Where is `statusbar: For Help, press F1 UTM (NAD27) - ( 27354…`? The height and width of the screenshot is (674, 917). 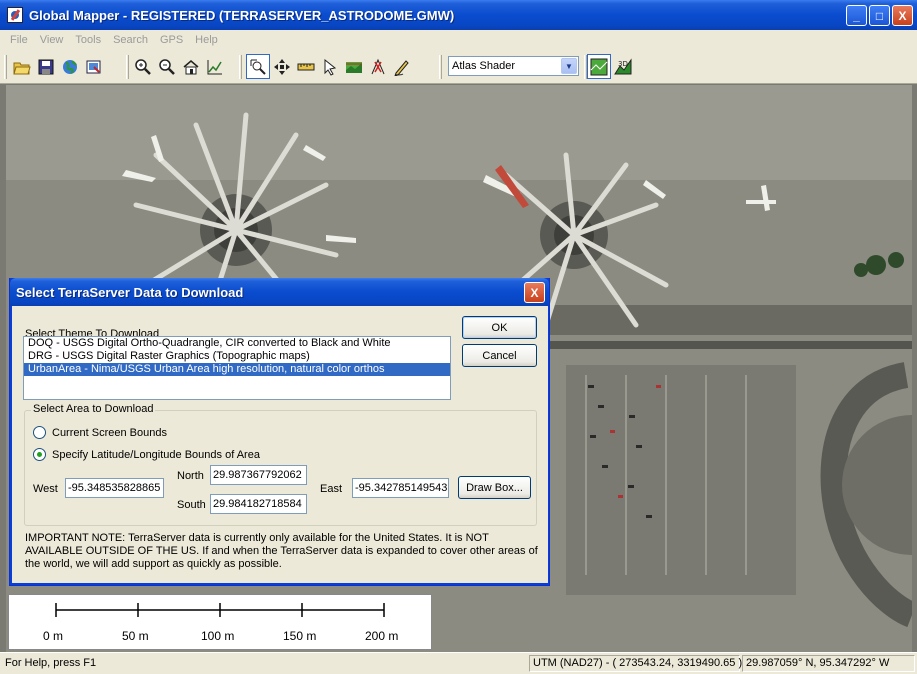 statusbar: For Help, press F1 UTM (NAD27) - ( 27354… is located at coordinates (458, 663).